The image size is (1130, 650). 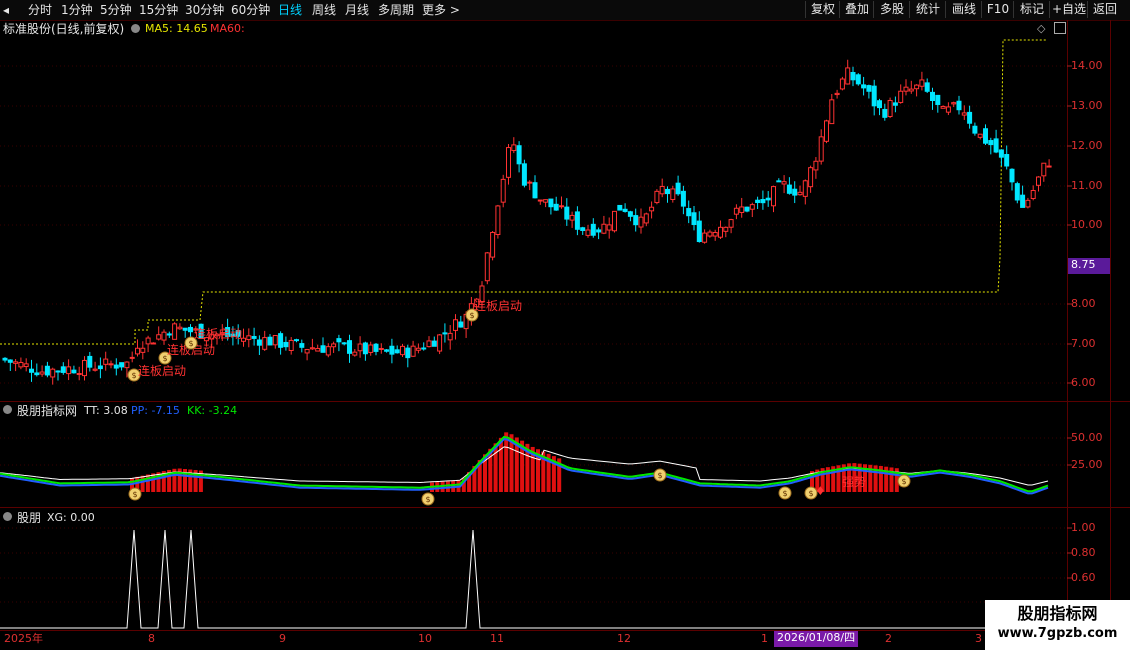 What do you see at coordinates (106, 410) in the screenshot?
I see `tt-value: TT: 3.08` at bounding box center [106, 410].